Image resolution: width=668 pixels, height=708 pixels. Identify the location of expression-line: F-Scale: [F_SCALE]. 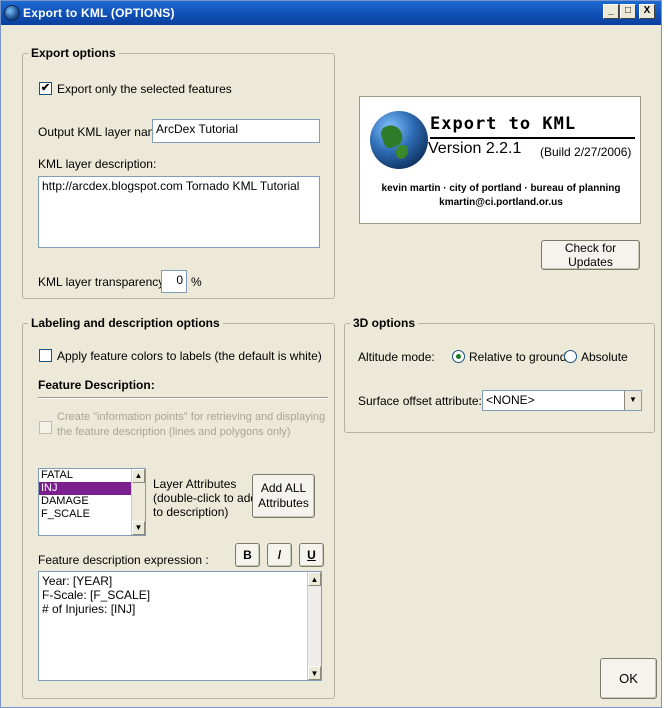
(96, 595).